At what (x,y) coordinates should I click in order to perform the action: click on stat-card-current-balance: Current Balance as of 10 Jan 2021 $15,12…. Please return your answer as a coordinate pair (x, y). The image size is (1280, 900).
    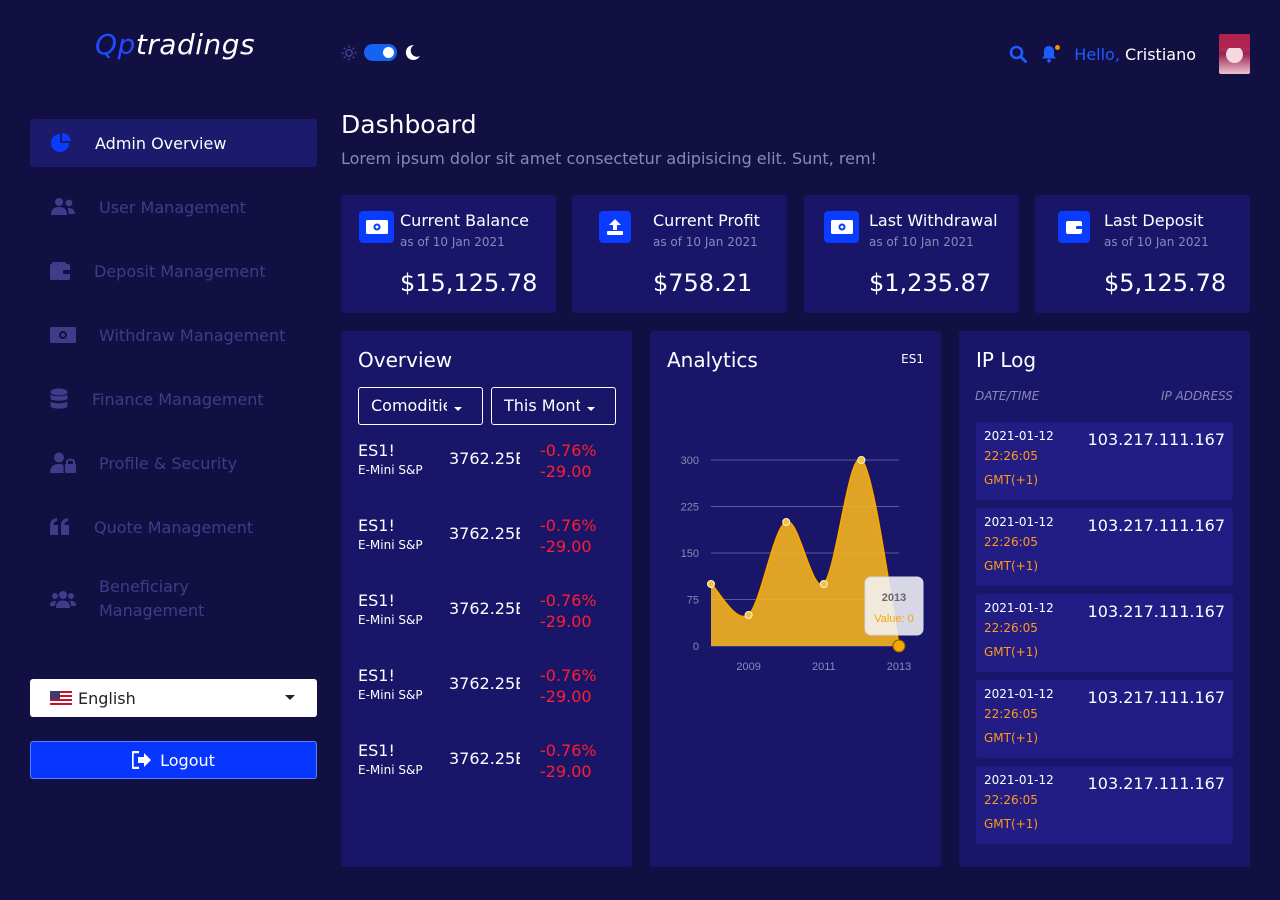
    Looking at the image, I should click on (448, 254).